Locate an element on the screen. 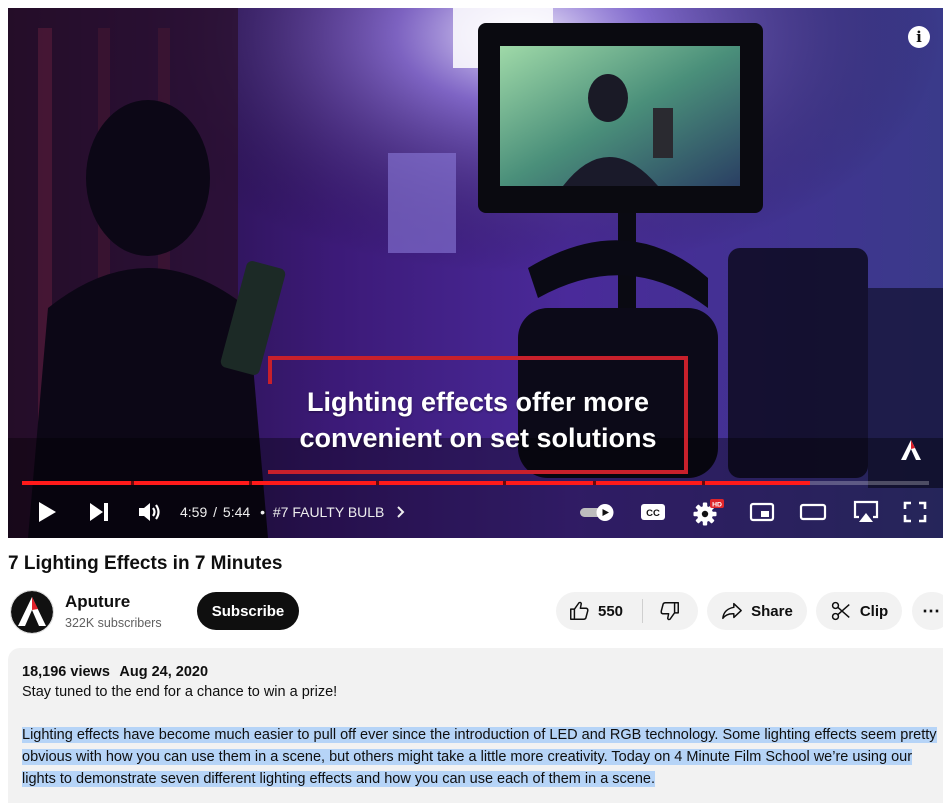 The width and height of the screenshot is (943, 803). player-controls: 4:59 / 5:44 • #7 FAULTY BULB CC HD is located at coordinates (475, 512).